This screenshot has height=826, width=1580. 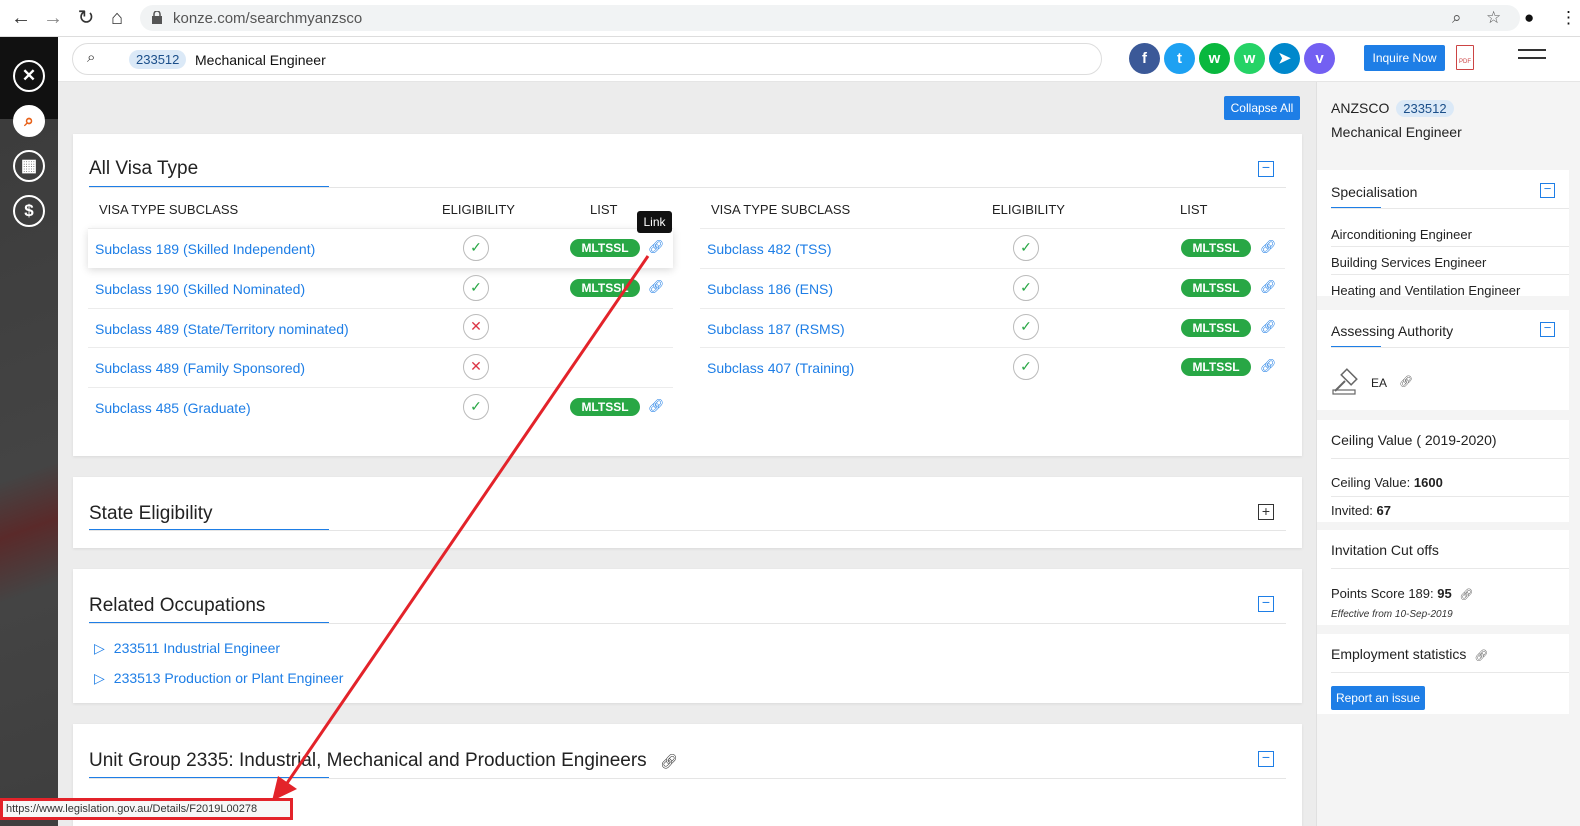 What do you see at coordinates (99, 648) in the screenshot?
I see `caret-right-icon: ▷` at bounding box center [99, 648].